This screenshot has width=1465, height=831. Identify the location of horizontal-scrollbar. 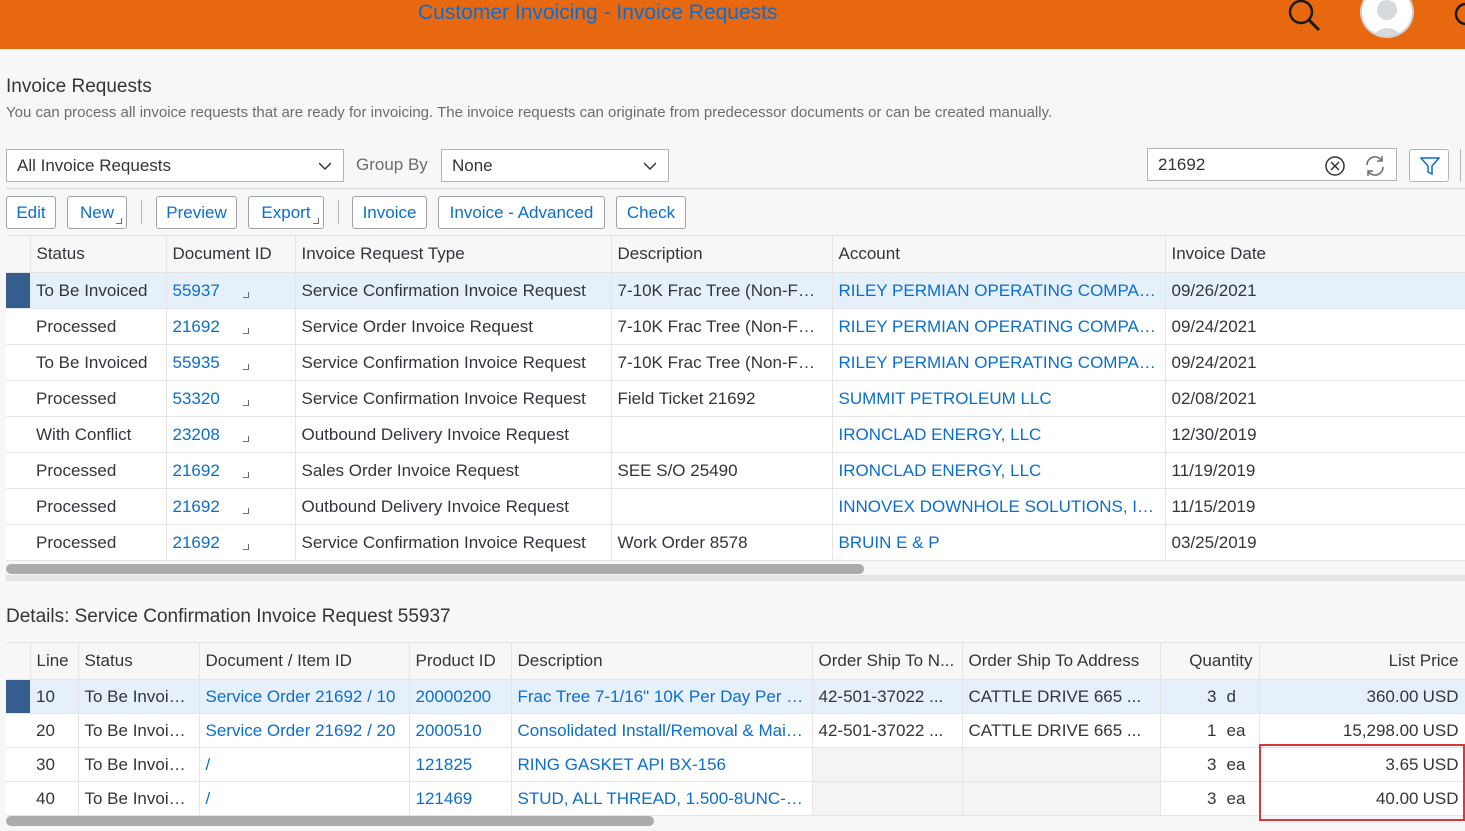
(435, 569).